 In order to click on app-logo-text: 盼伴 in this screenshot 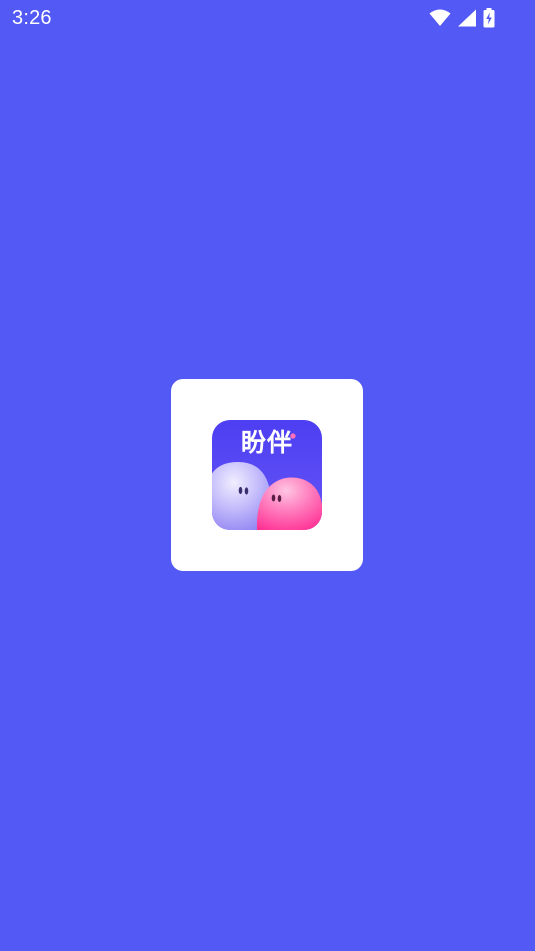, I will do `click(266, 442)`.